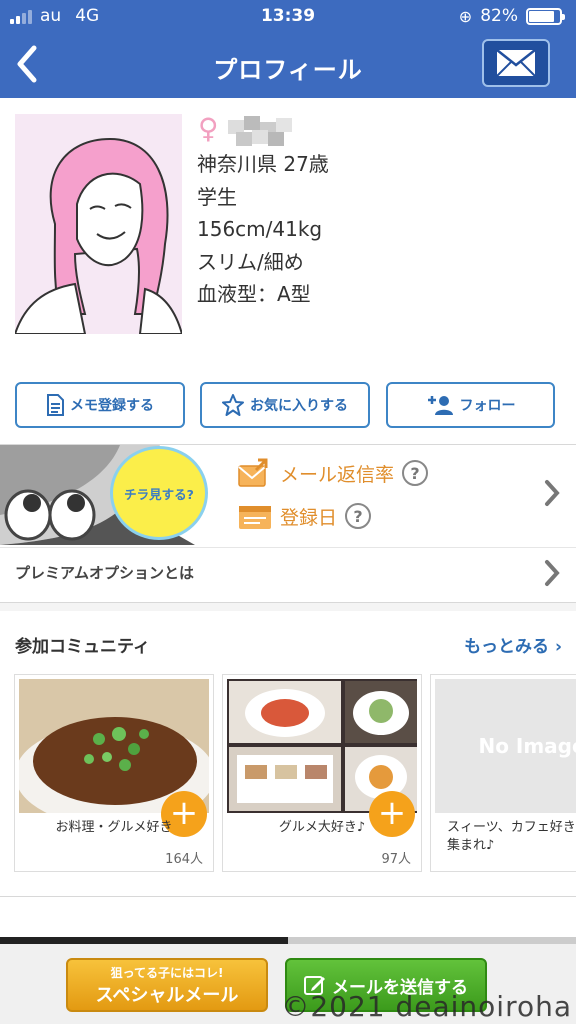 The height and width of the screenshot is (1024, 576). What do you see at coordinates (159, 493) in the screenshot?
I see `chira-bubble: チラ見する?` at bounding box center [159, 493].